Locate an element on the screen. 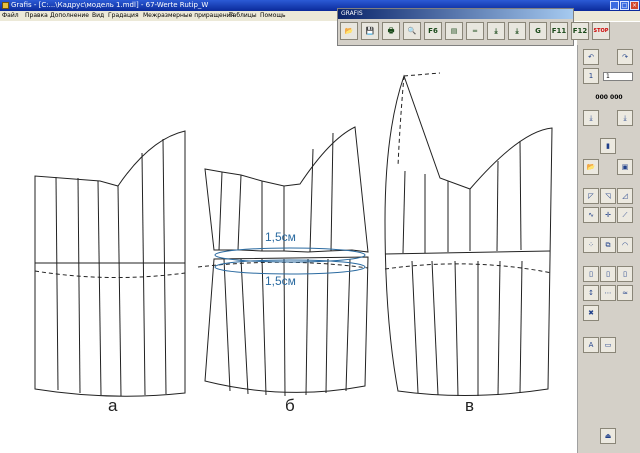 This screenshot has width=640, height=453. close-button: × is located at coordinates (634, 5).